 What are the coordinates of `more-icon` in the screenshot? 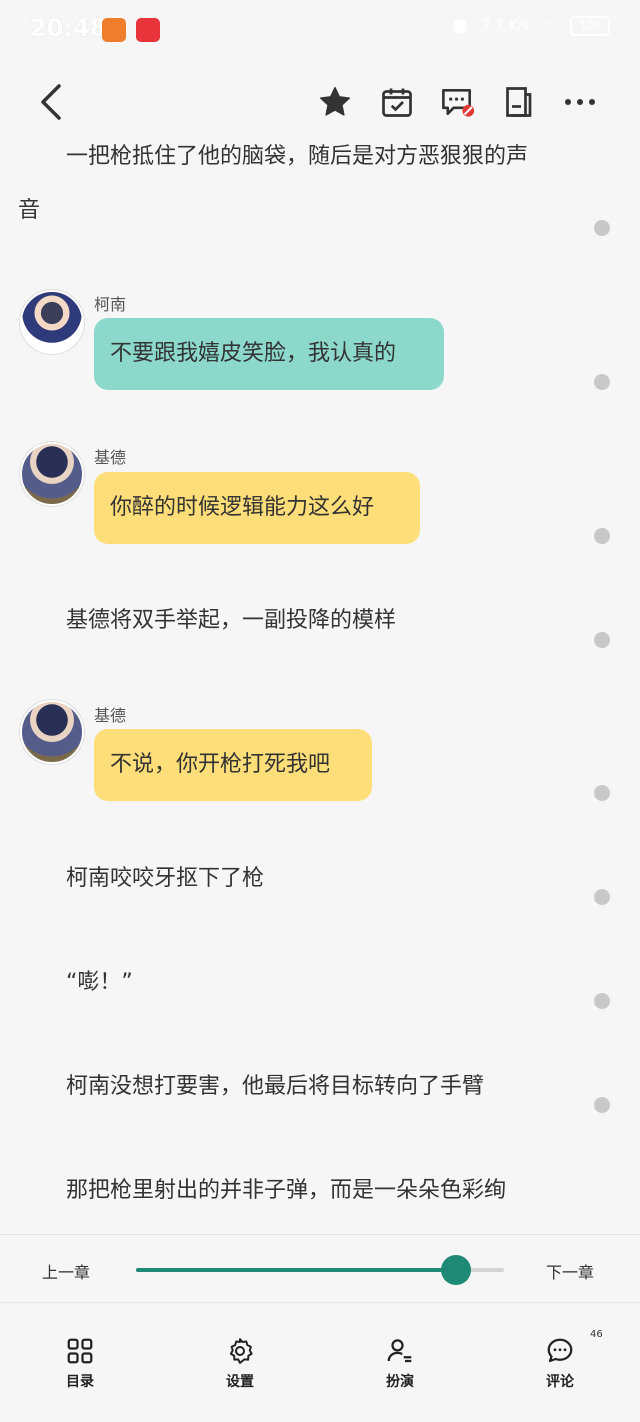 It's located at (580, 102).